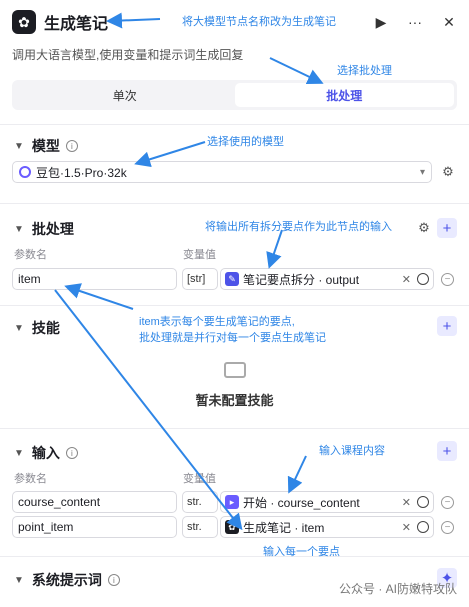 The height and width of the screenshot is (607, 469). I want to click on add-batch-param-button: +, so click(447, 228).